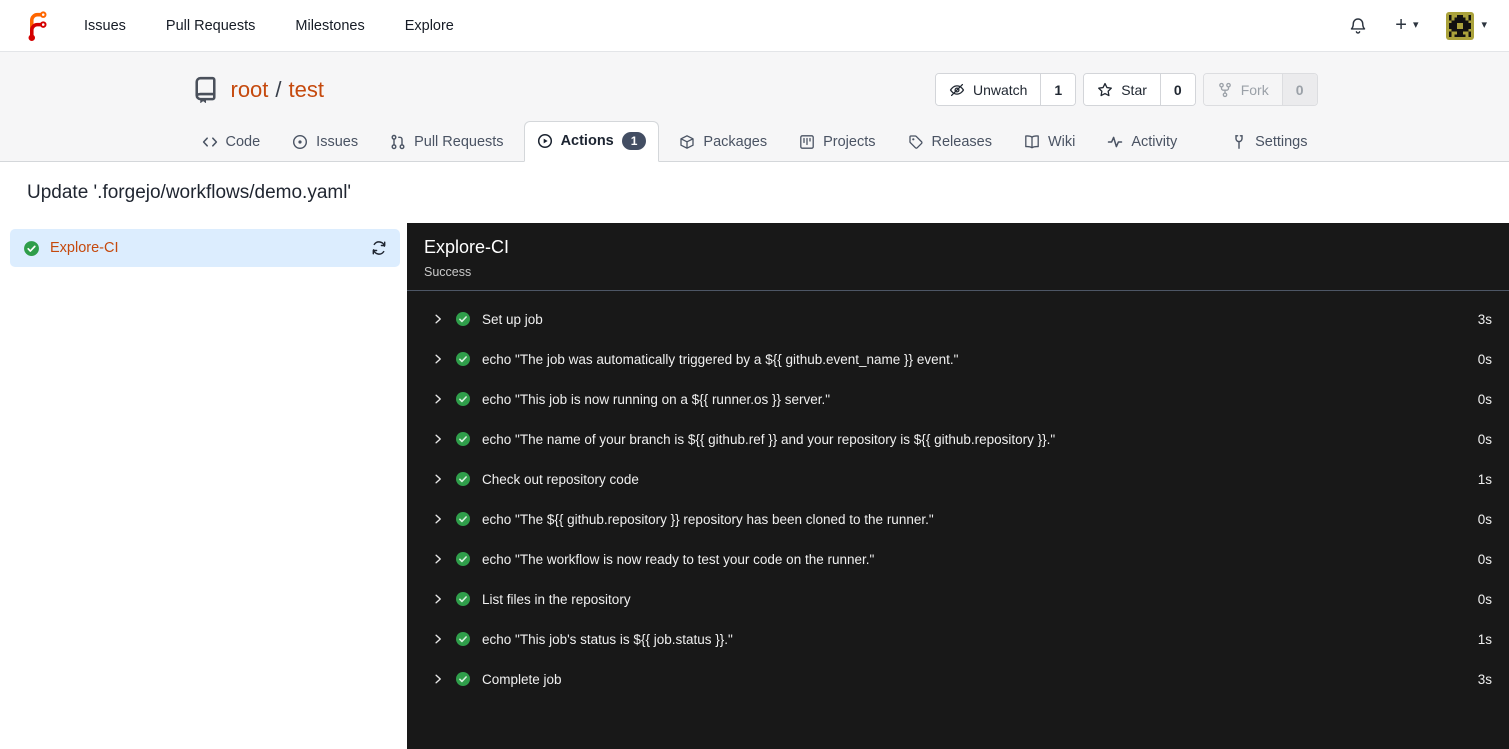  What do you see at coordinates (950, 142) in the screenshot?
I see `tab-releases: Releases` at bounding box center [950, 142].